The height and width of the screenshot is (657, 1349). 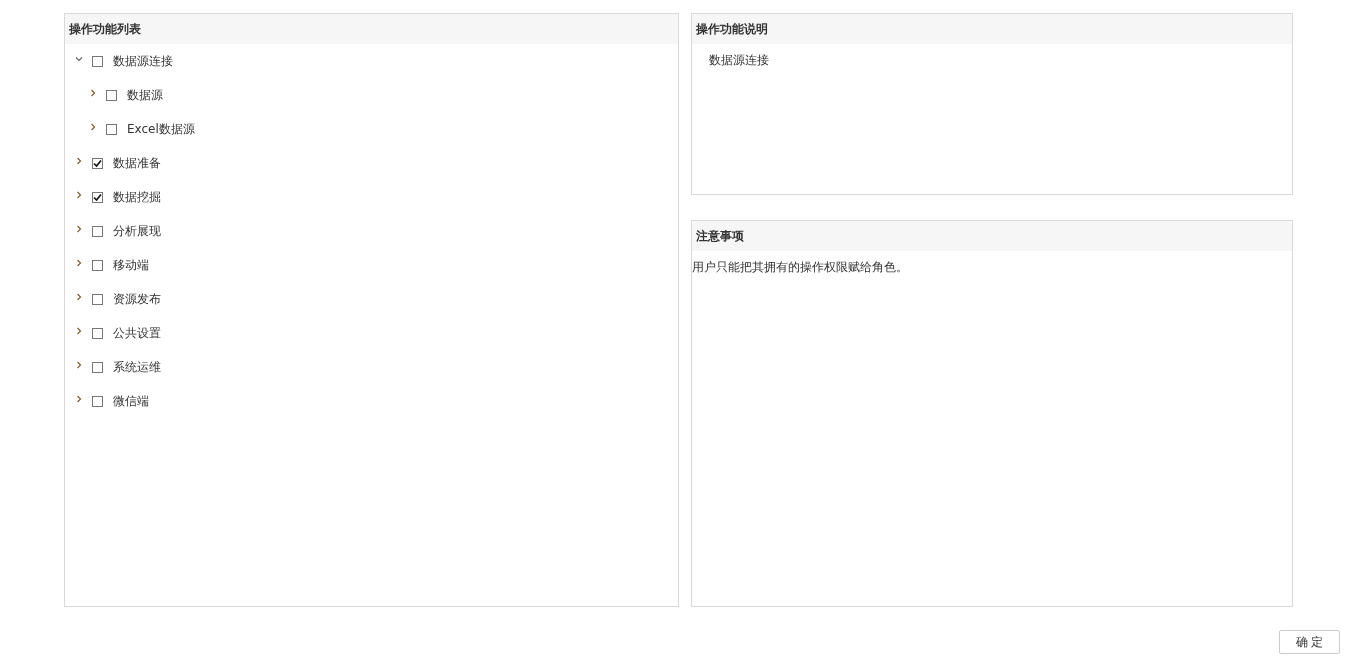 What do you see at coordinates (992, 29) in the screenshot?
I see `panel-header: 操作功能说明` at bounding box center [992, 29].